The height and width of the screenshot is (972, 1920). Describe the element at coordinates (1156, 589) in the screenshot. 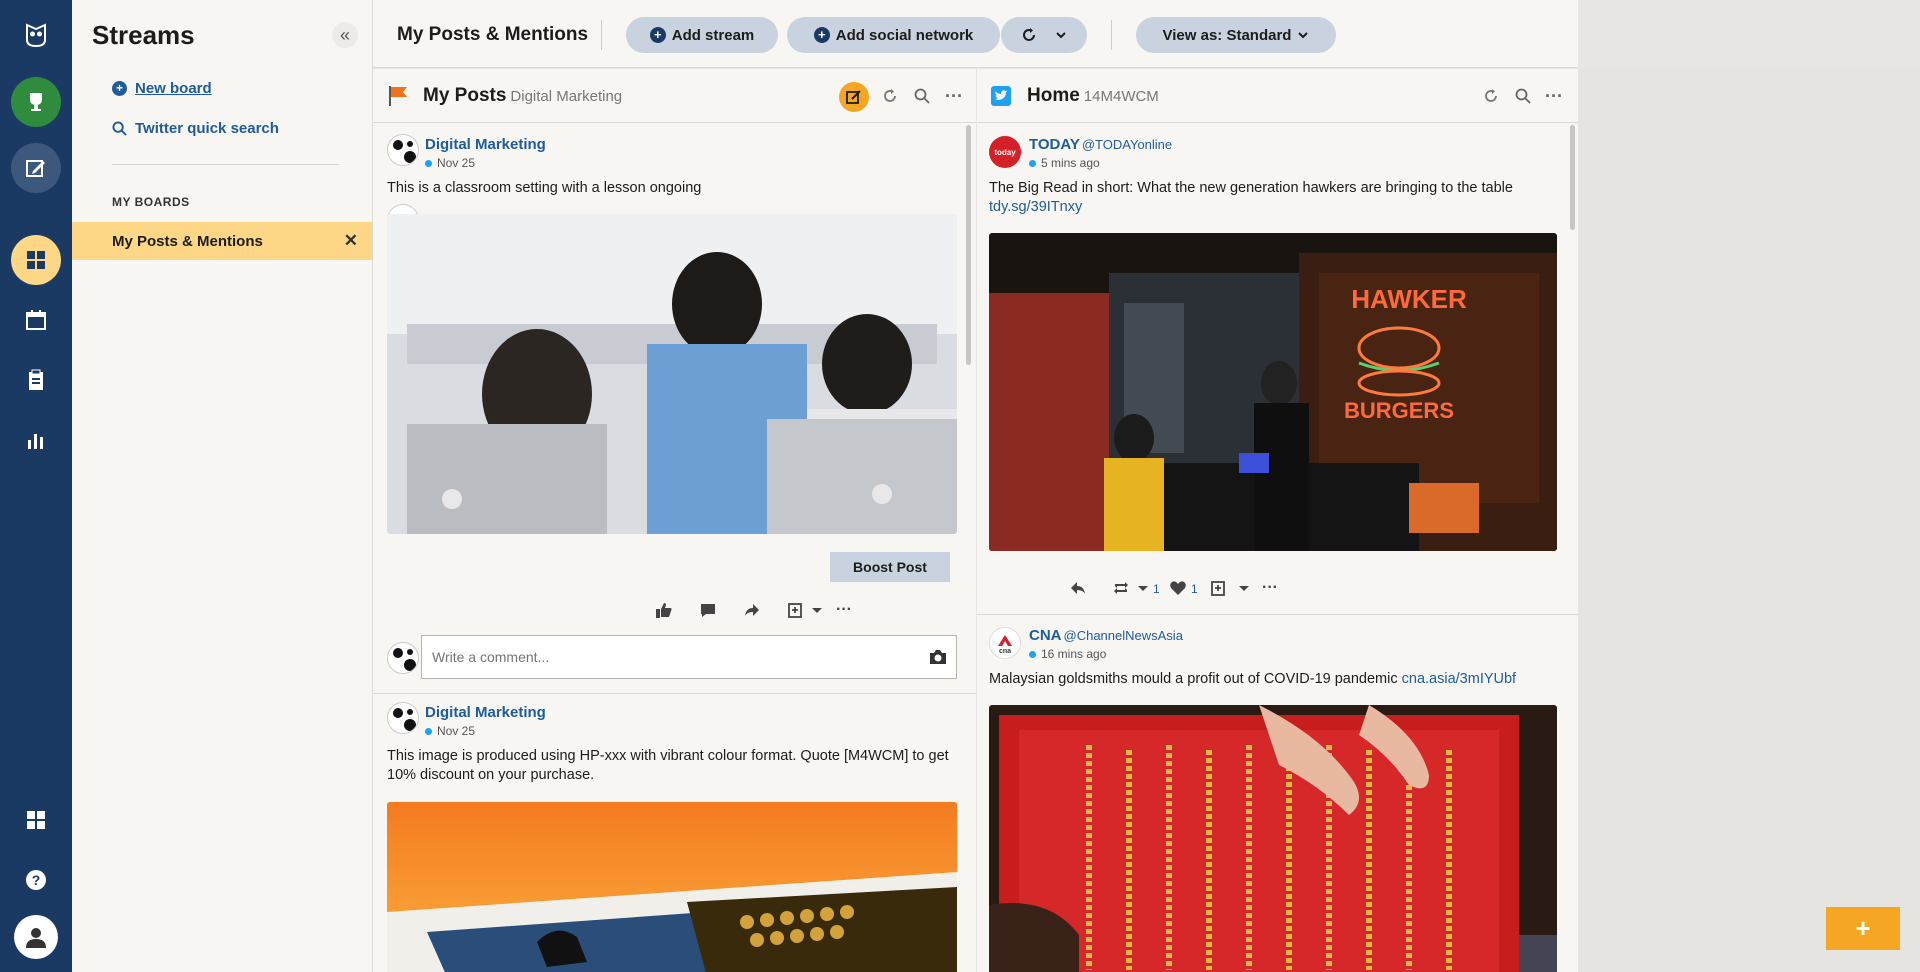

I see `retweet-count: 1` at that location.